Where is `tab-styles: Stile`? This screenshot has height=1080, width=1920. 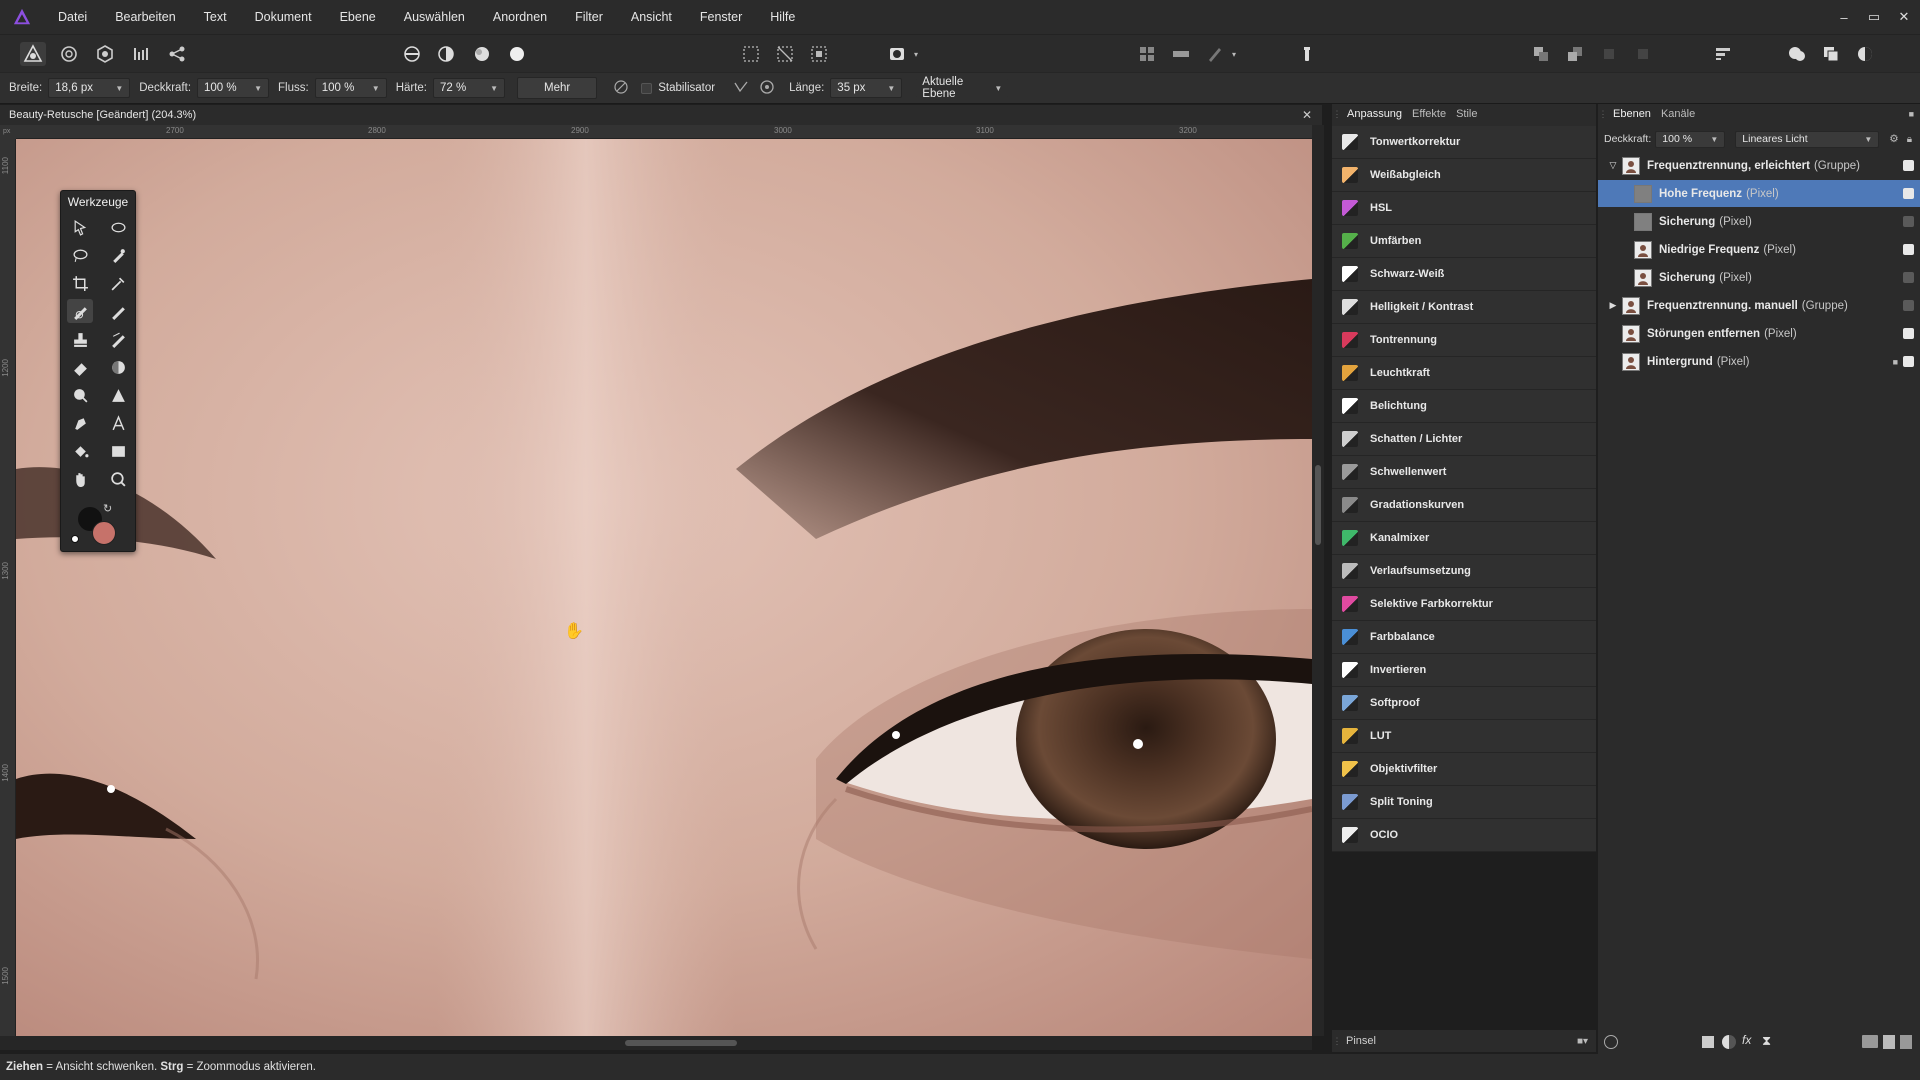
tab-styles: Stile is located at coordinates (1466, 114).